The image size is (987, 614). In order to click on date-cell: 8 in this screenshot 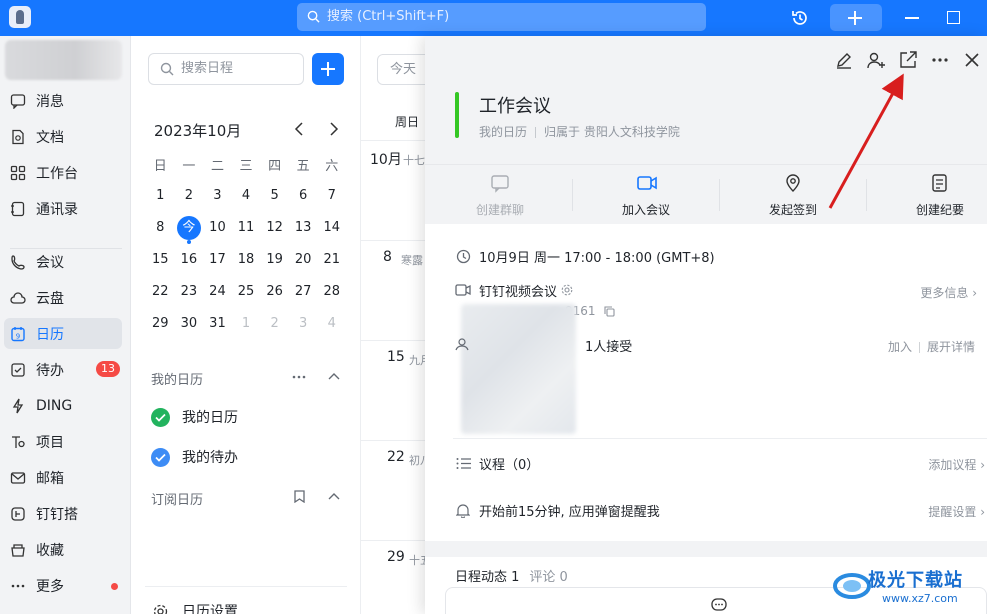, I will do `click(160, 228)`.